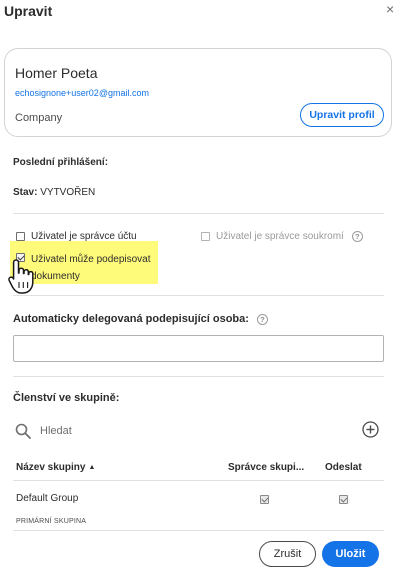 The image size is (400, 581). I want to click on status-line: Stav: VYTVOŘEN, so click(54, 192).